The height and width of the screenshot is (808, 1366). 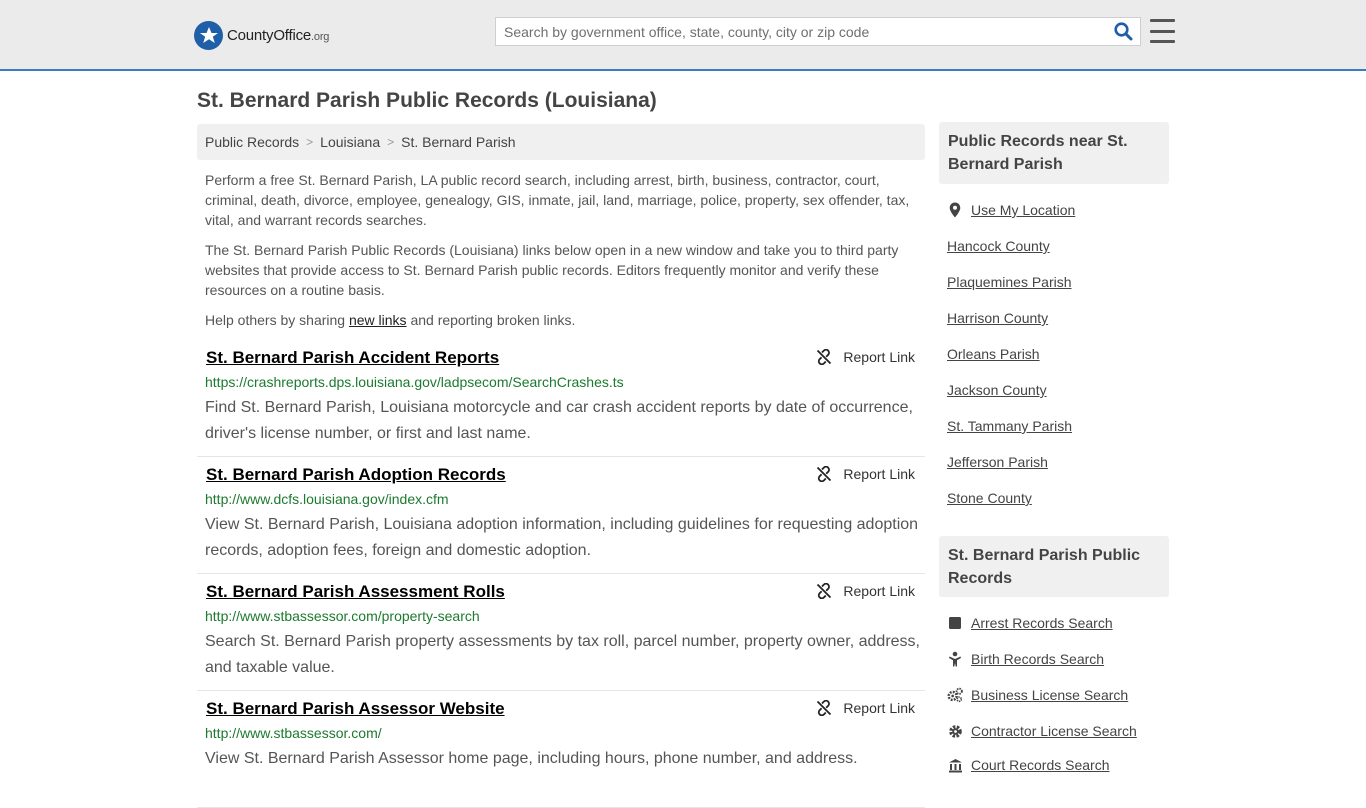 I want to click on use-my-location-link: Use My Location, so click(x=1011, y=210).